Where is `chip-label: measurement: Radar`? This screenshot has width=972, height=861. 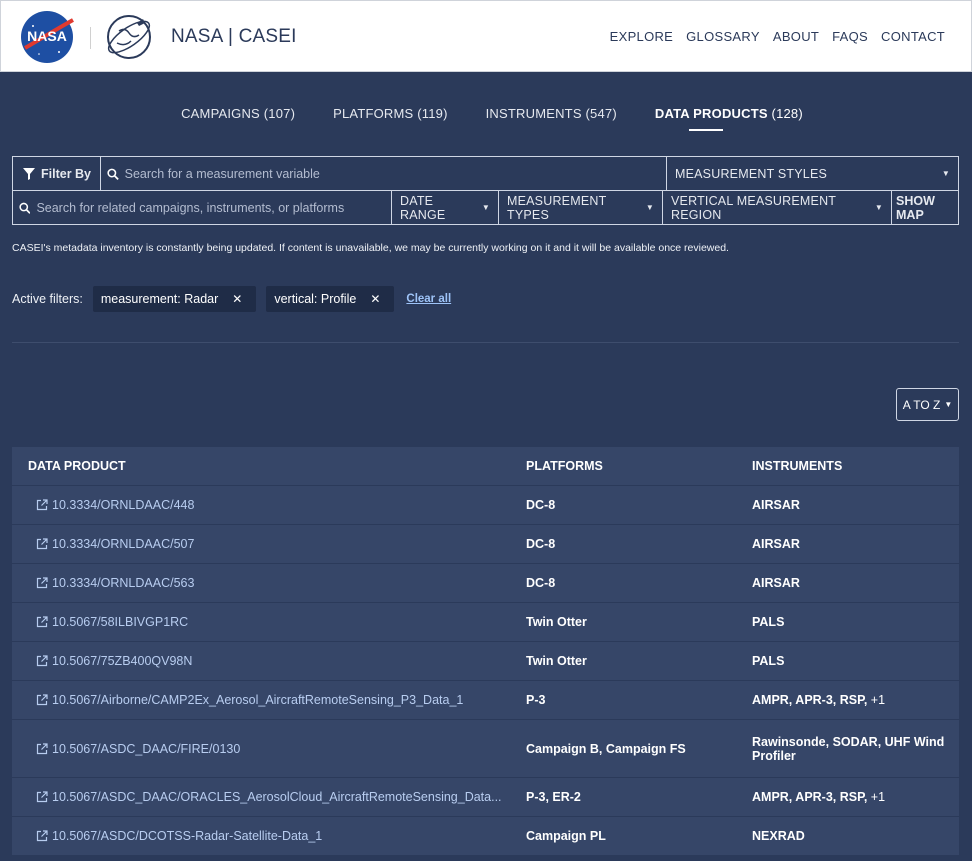 chip-label: measurement: Radar is located at coordinates (159, 299).